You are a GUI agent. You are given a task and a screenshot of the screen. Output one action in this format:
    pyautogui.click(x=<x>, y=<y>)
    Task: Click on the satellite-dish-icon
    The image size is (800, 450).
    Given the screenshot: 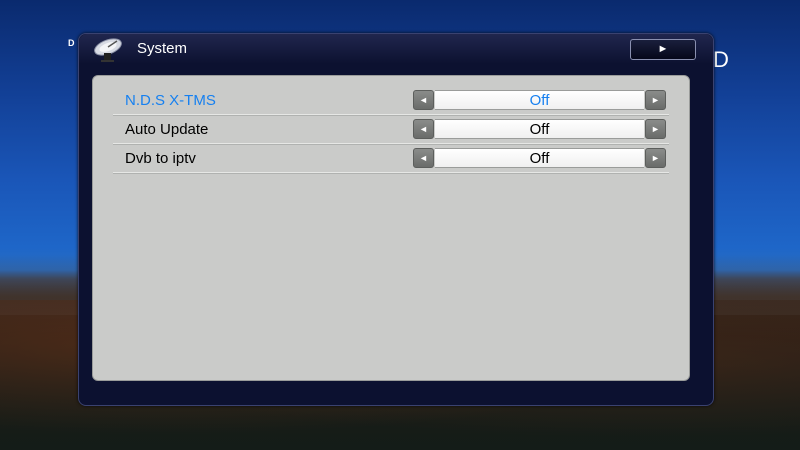 What is the action you would take?
    pyautogui.click(x=108, y=50)
    